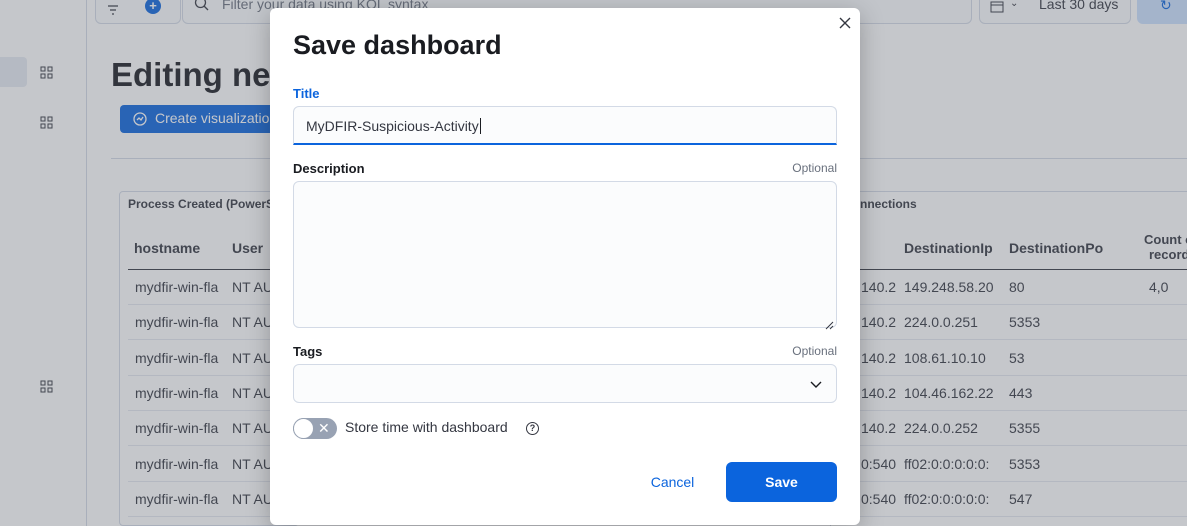 This screenshot has height=526, width=1187. What do you see at coordinates (565, 254) in the screenshot?
I see `description-textarea` at bounding box center [565, 254].